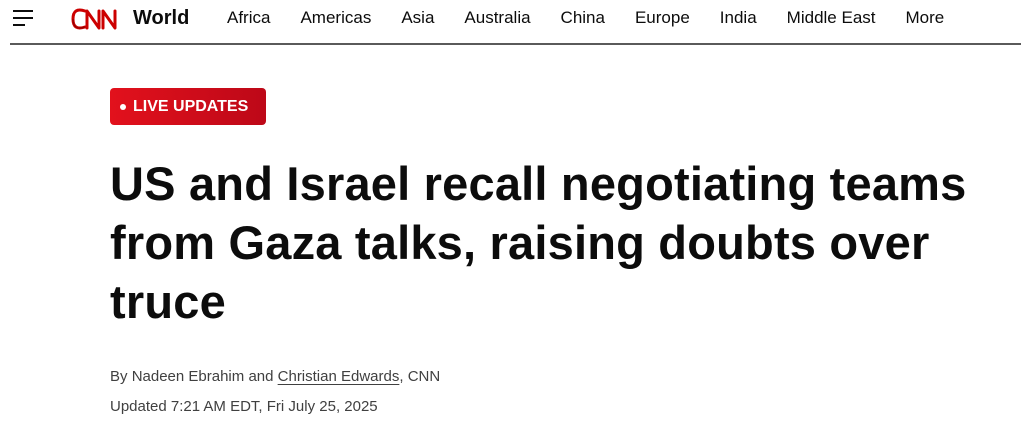 Image resolution: width=1021 pixels, height=439 pixels. I want to click on nav-item-middle-east: Middle East, so click(831, 18).